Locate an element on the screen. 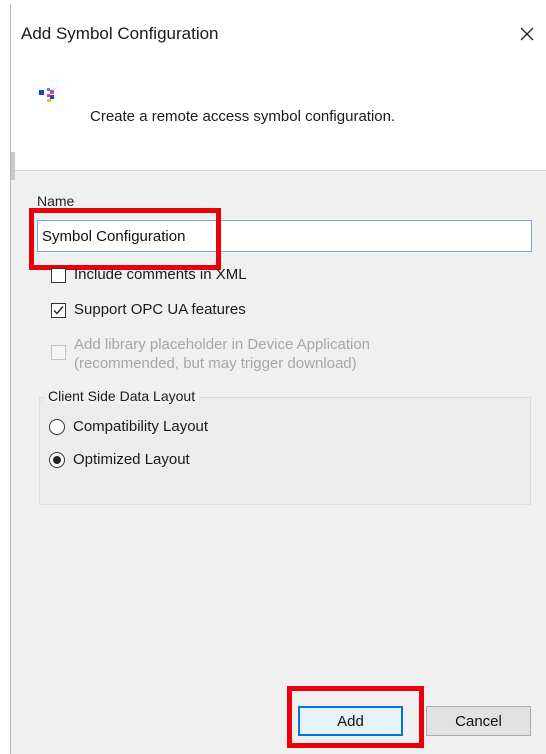 This screenshot has height=754, width=546. window-edge-divider is located at coordinates (13, 166).